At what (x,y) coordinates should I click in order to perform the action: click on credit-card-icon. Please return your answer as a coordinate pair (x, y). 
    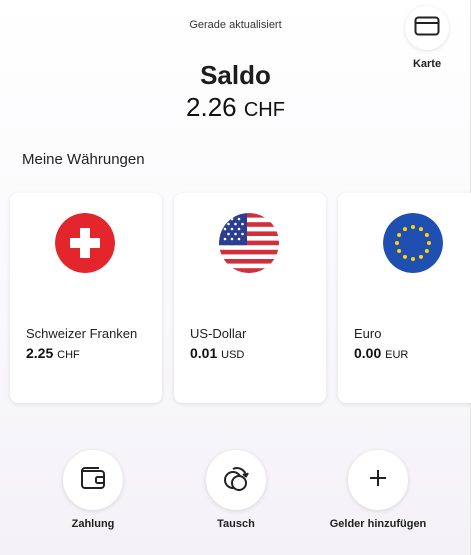
    Looking at the image, I should click on (427, 28).